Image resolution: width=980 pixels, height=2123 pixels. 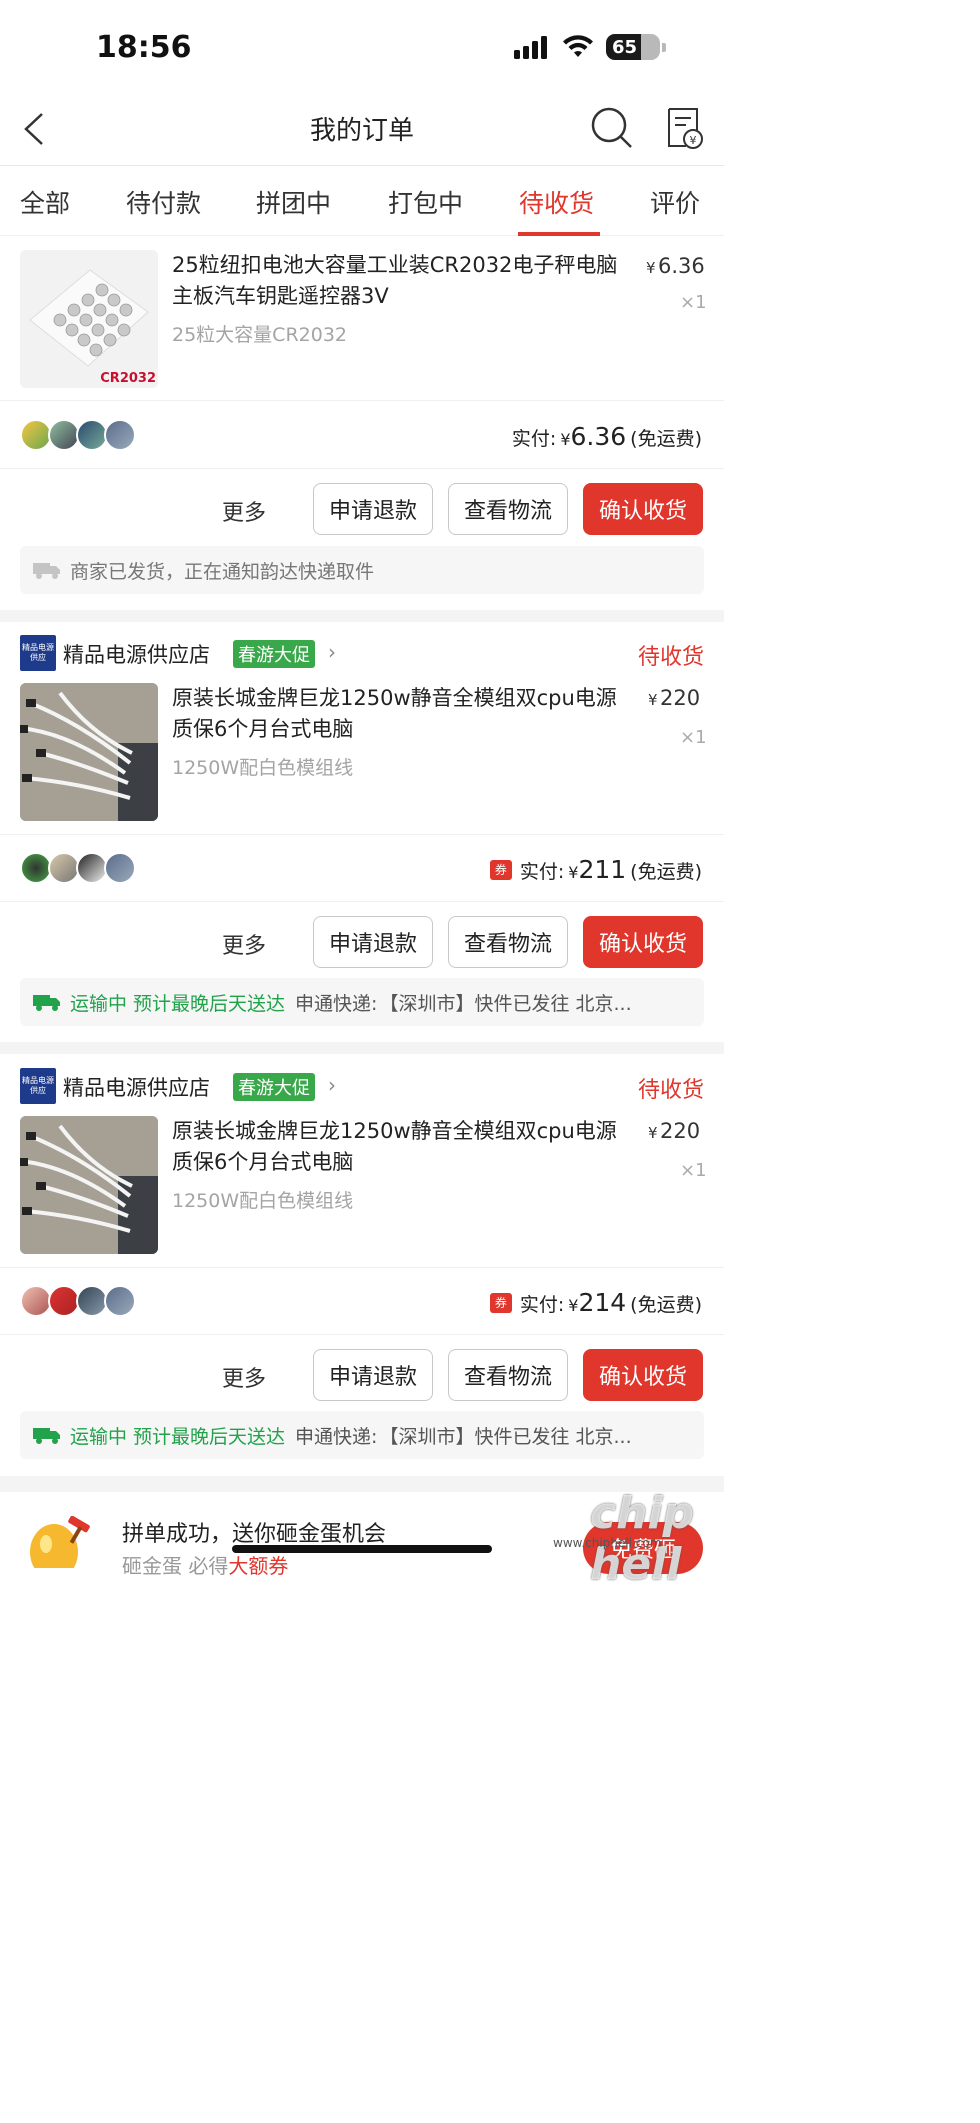 What do you see at coordinates (362, 1549) in the screenshot?
I see `home-indicator` at bounding box center [362, 1549].